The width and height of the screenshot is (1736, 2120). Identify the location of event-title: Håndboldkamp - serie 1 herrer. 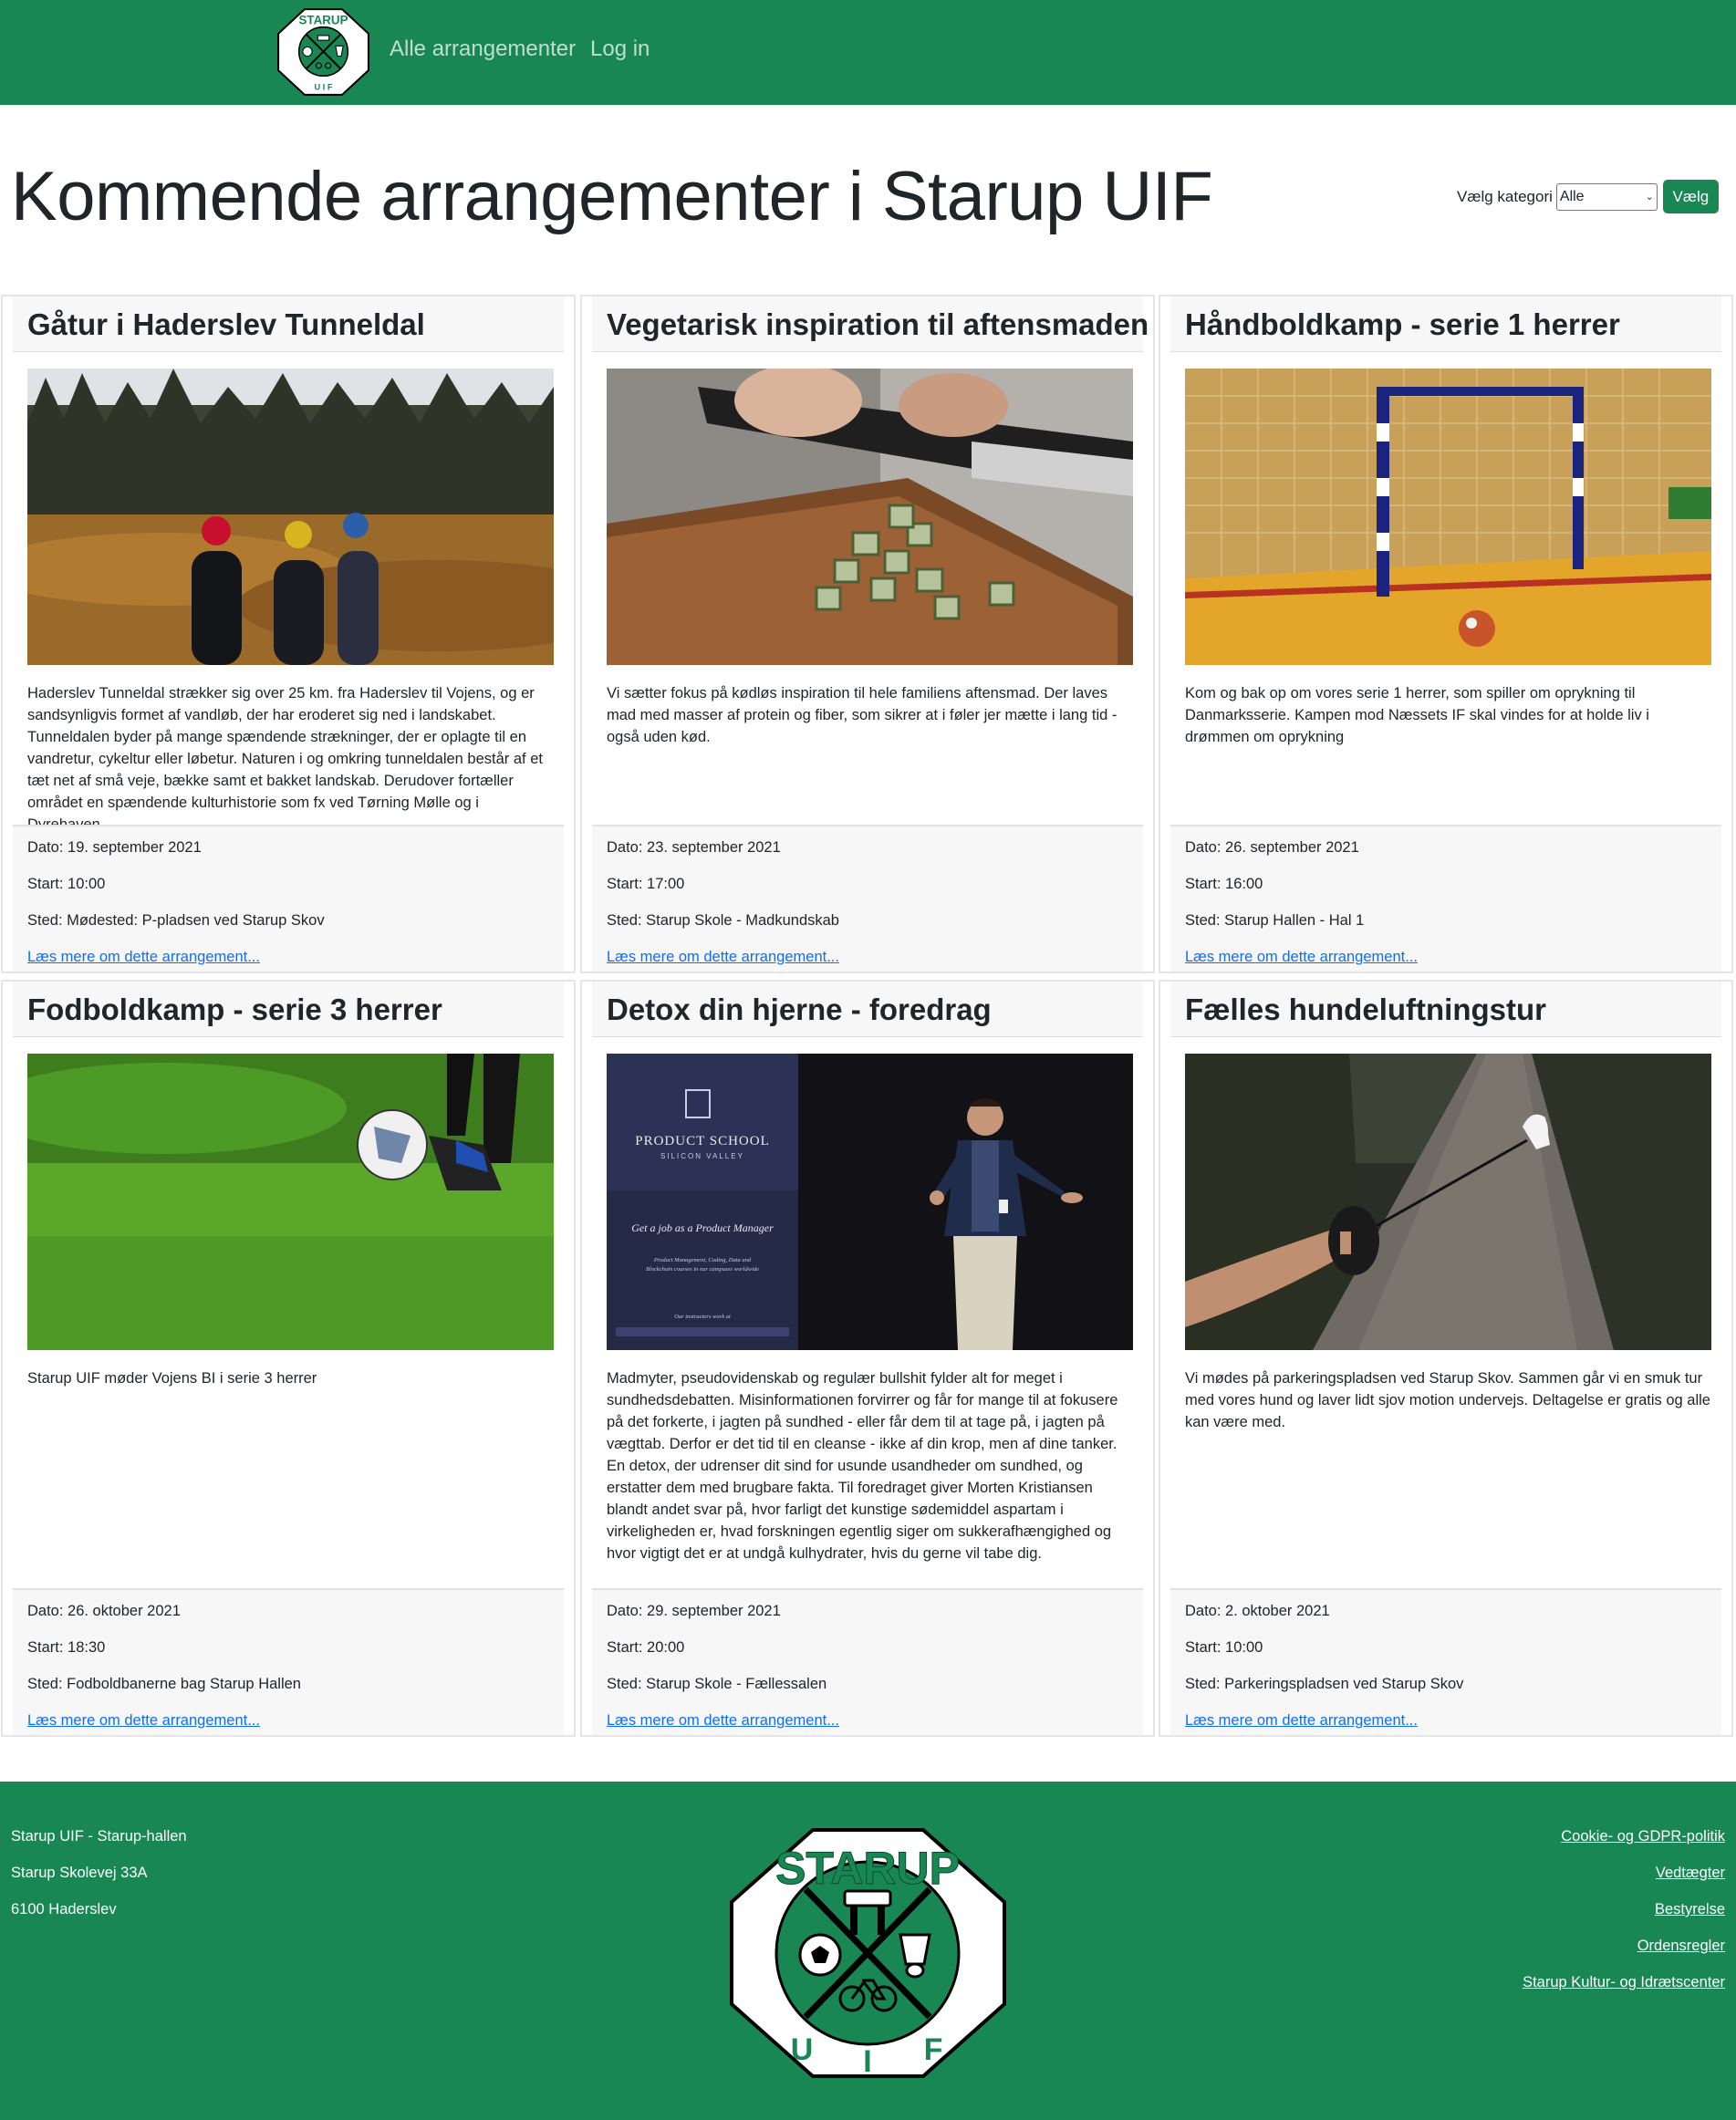
(1402, 324).